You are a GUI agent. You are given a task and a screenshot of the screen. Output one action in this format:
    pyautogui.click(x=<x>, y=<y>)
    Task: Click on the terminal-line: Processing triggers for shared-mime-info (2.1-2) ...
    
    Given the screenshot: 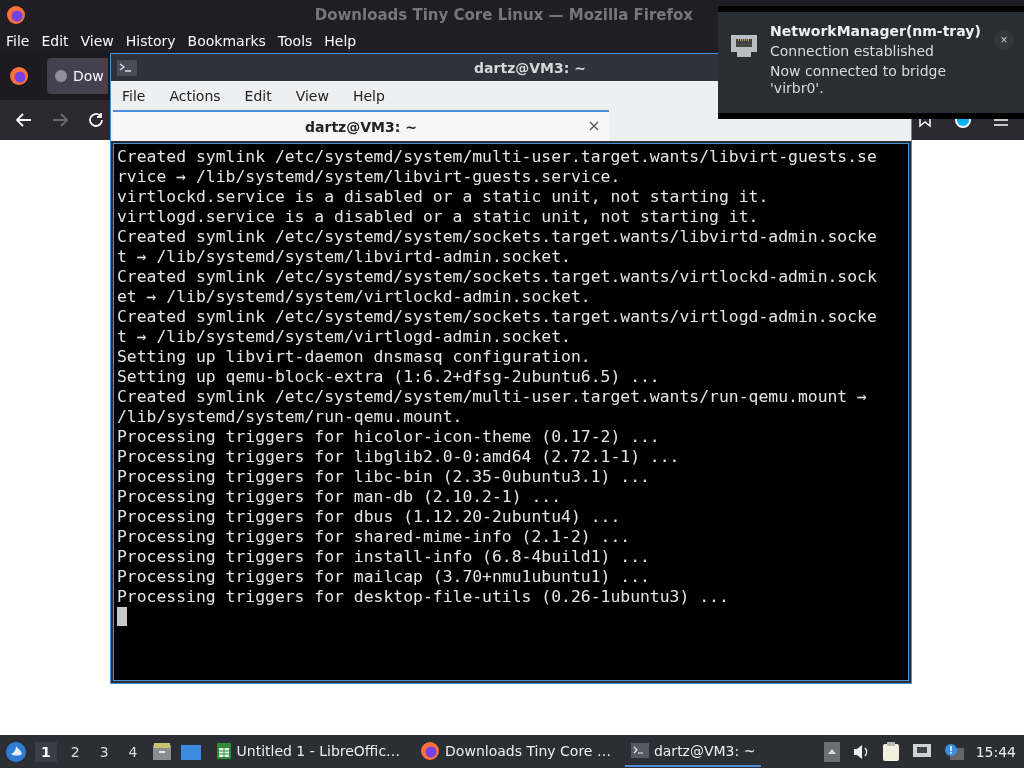 What is the action you would take?
    pyautogui.click(x=374, y=537)
    